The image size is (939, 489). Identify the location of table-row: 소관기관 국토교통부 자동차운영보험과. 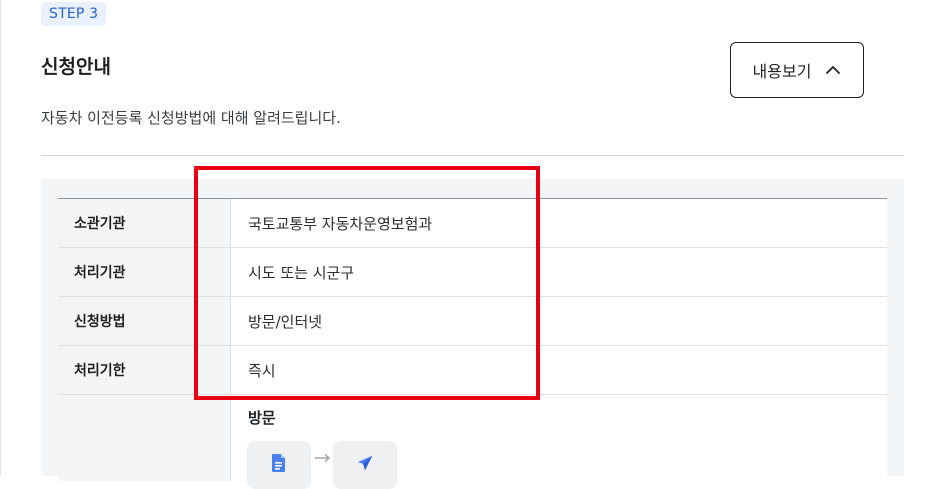
(472, 223).